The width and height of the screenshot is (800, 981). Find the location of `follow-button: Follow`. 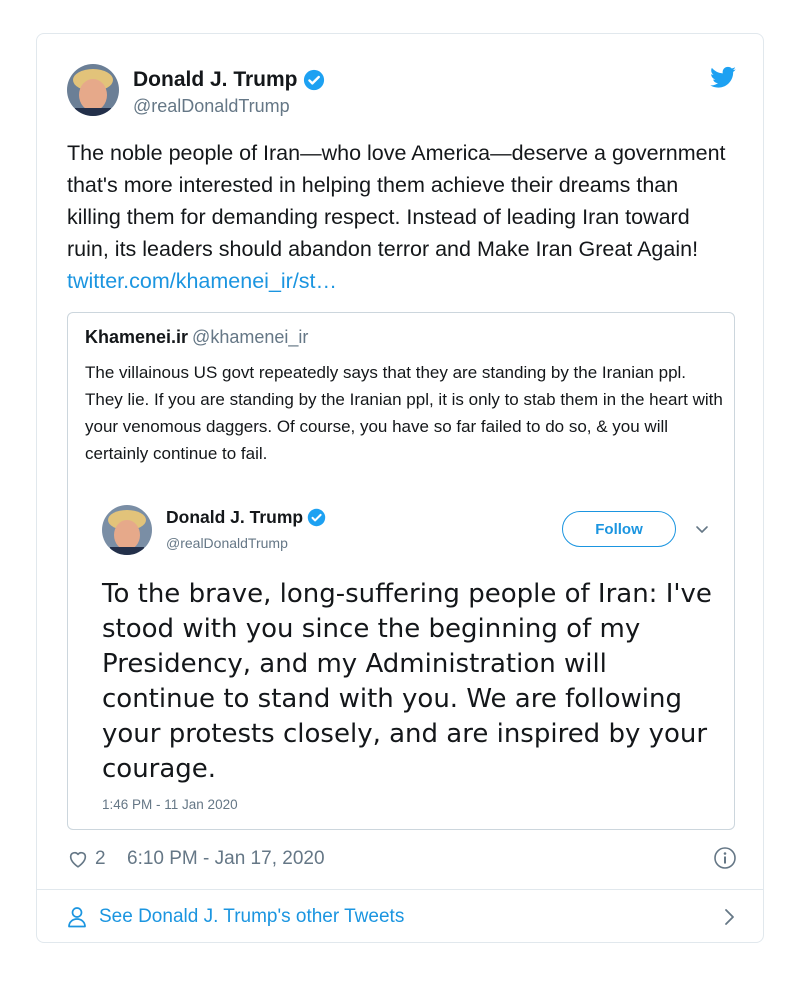

follow-button: Follow is located at coordinates (619, 529).